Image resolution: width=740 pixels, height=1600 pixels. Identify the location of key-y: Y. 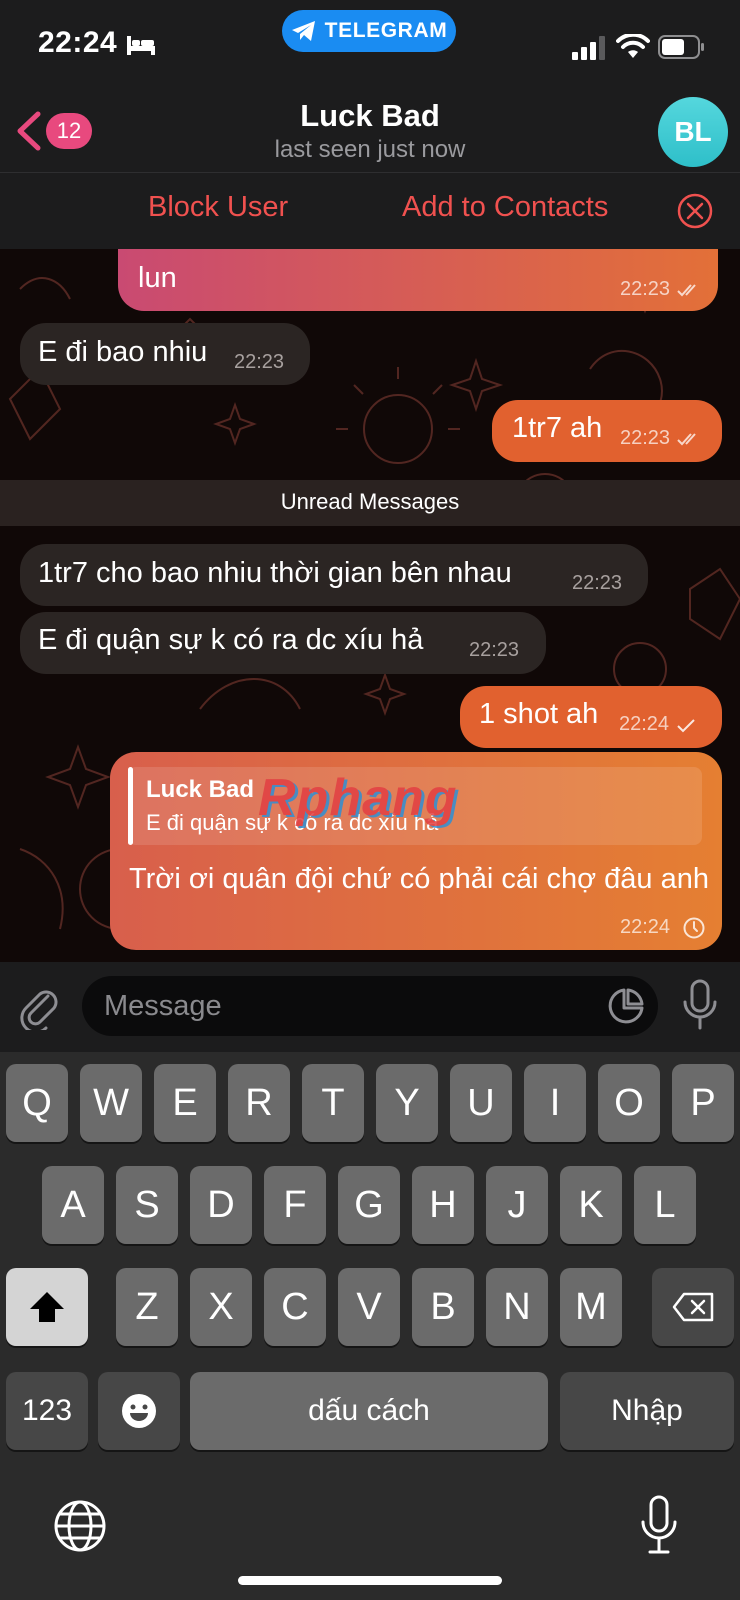
(407, 1103).